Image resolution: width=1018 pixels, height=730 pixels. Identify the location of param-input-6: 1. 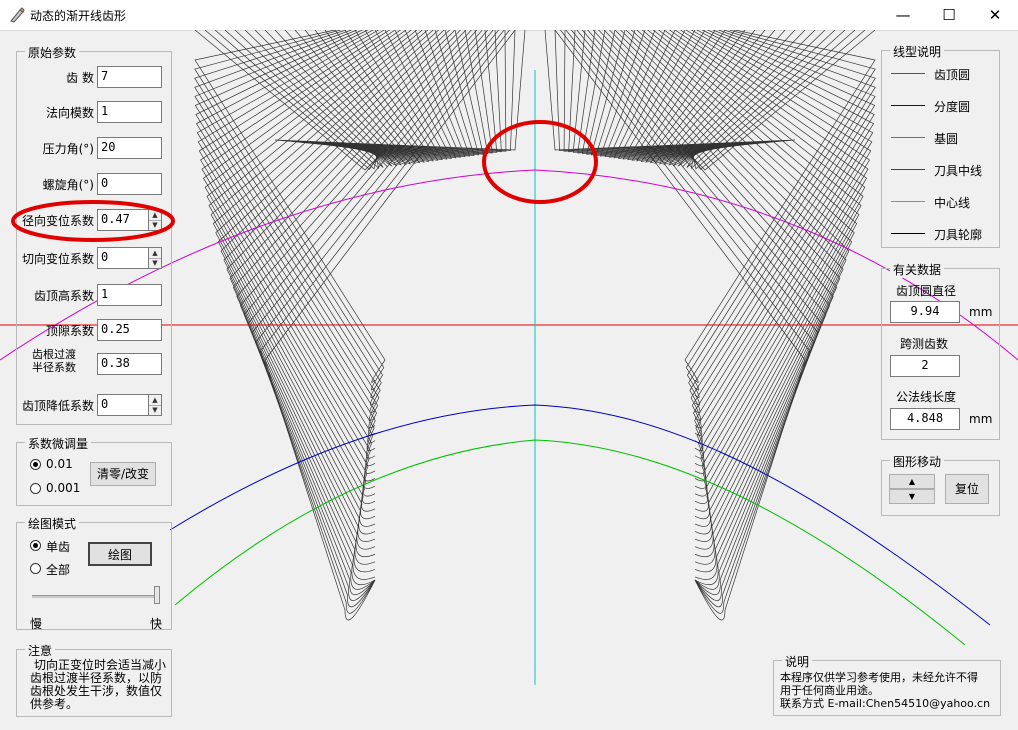
(129, 295).